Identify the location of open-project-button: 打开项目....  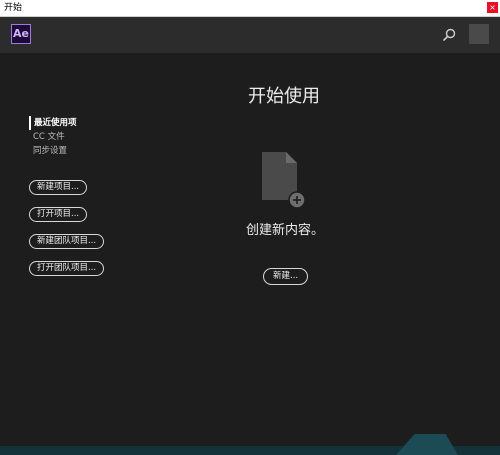
(58, 214).